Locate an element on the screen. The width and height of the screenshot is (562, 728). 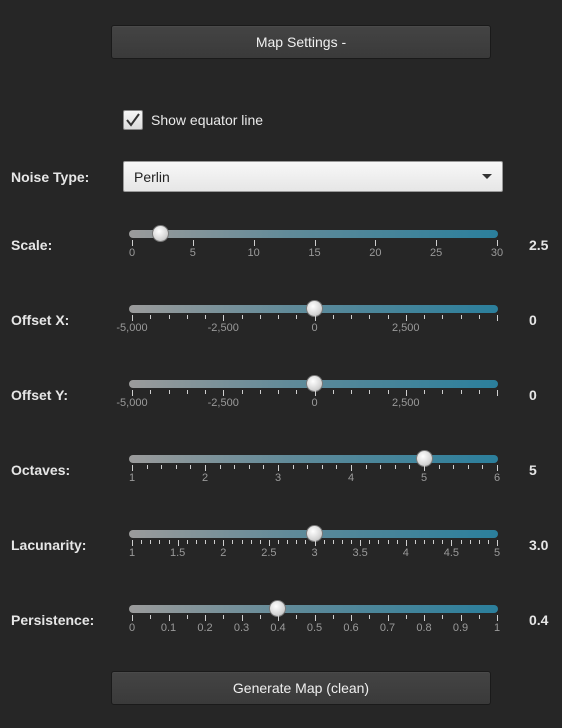
offset-y-value: 0 is located at coordinates (533, 395).